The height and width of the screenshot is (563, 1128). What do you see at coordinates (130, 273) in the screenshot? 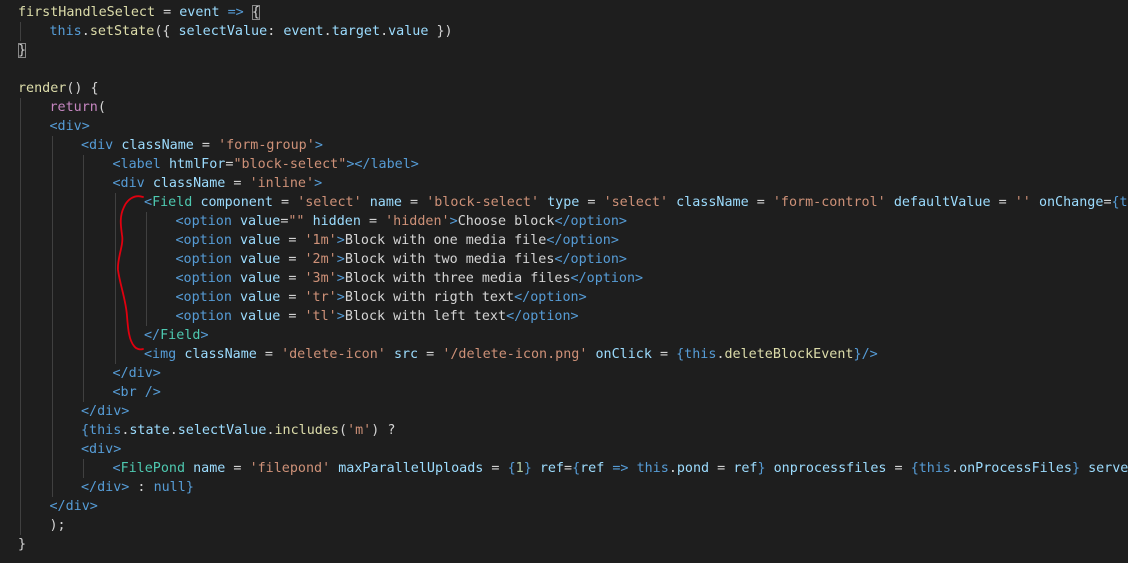
I see `annotation-stroke` at bounding box center [130, 273].